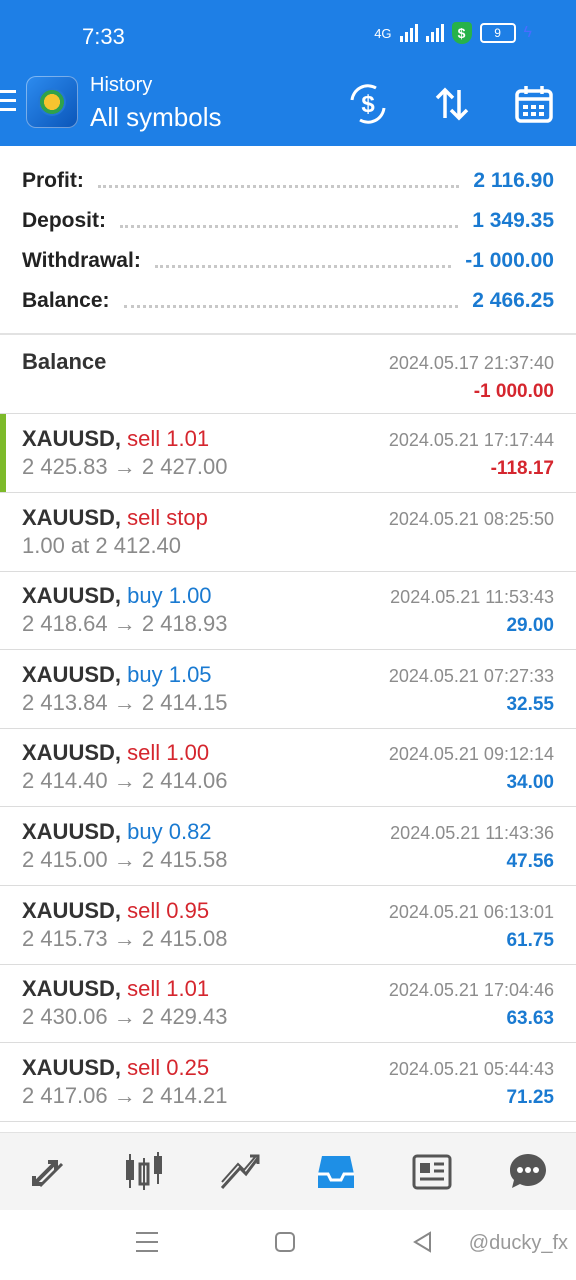  I want to click on nav-history, so click(336, 1172).